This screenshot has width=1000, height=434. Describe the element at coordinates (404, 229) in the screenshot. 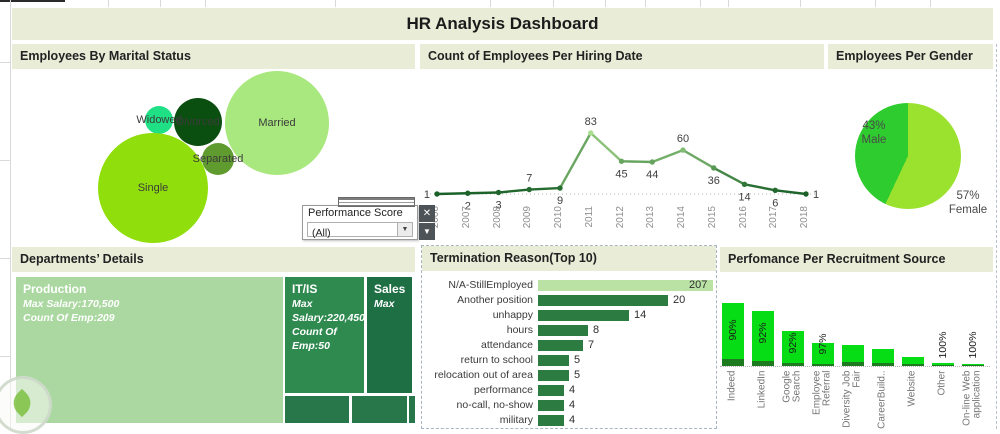

I see `chevron-down-icon: ▼` at that location.